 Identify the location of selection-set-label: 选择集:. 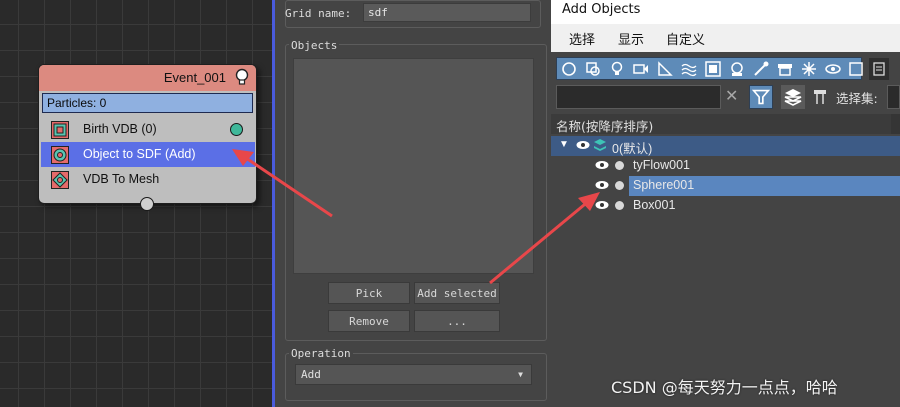
(857, 98).